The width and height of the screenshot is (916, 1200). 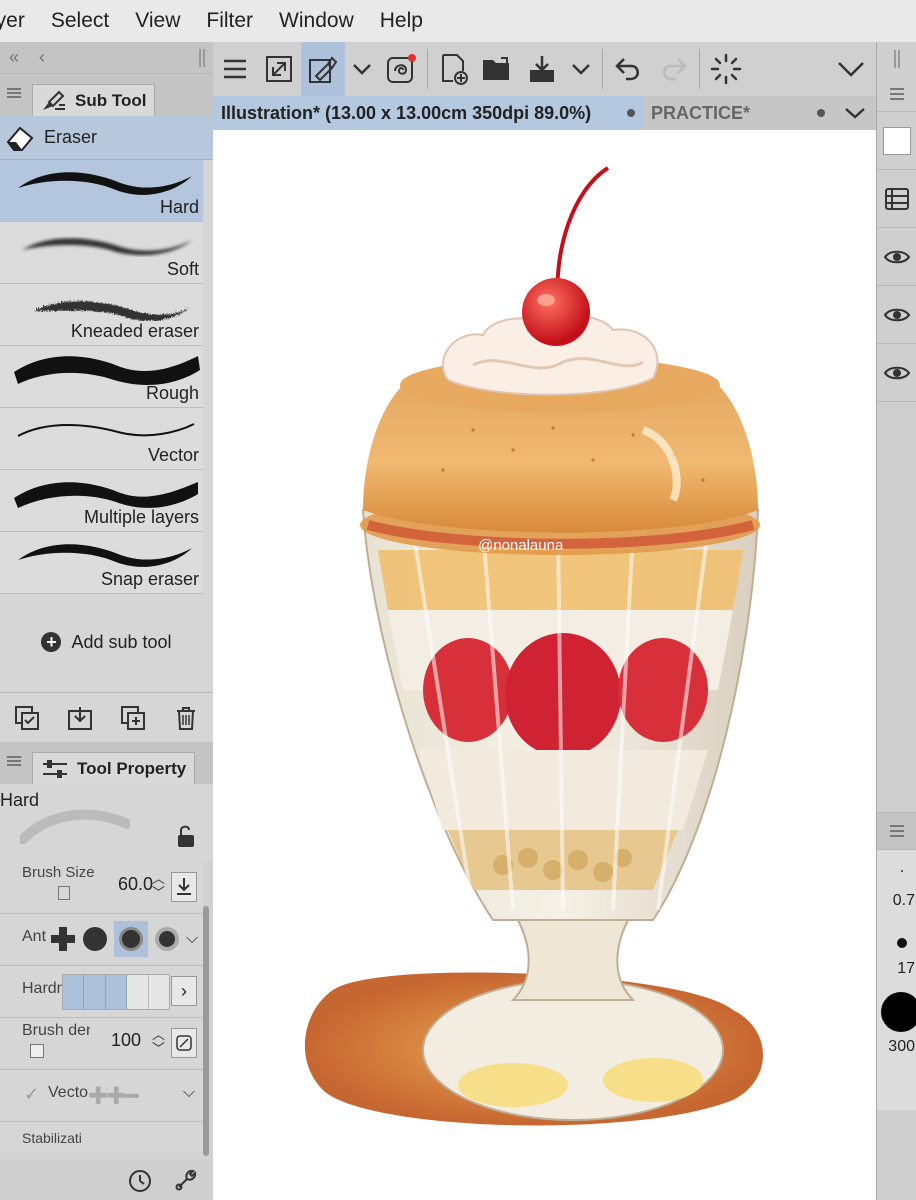 What do you see at coordinates (101, 888) in the screenshot?
I see `brush-size-row: Brush Size 60.0 ︿ ﹀` at bounding box center [101, 888].